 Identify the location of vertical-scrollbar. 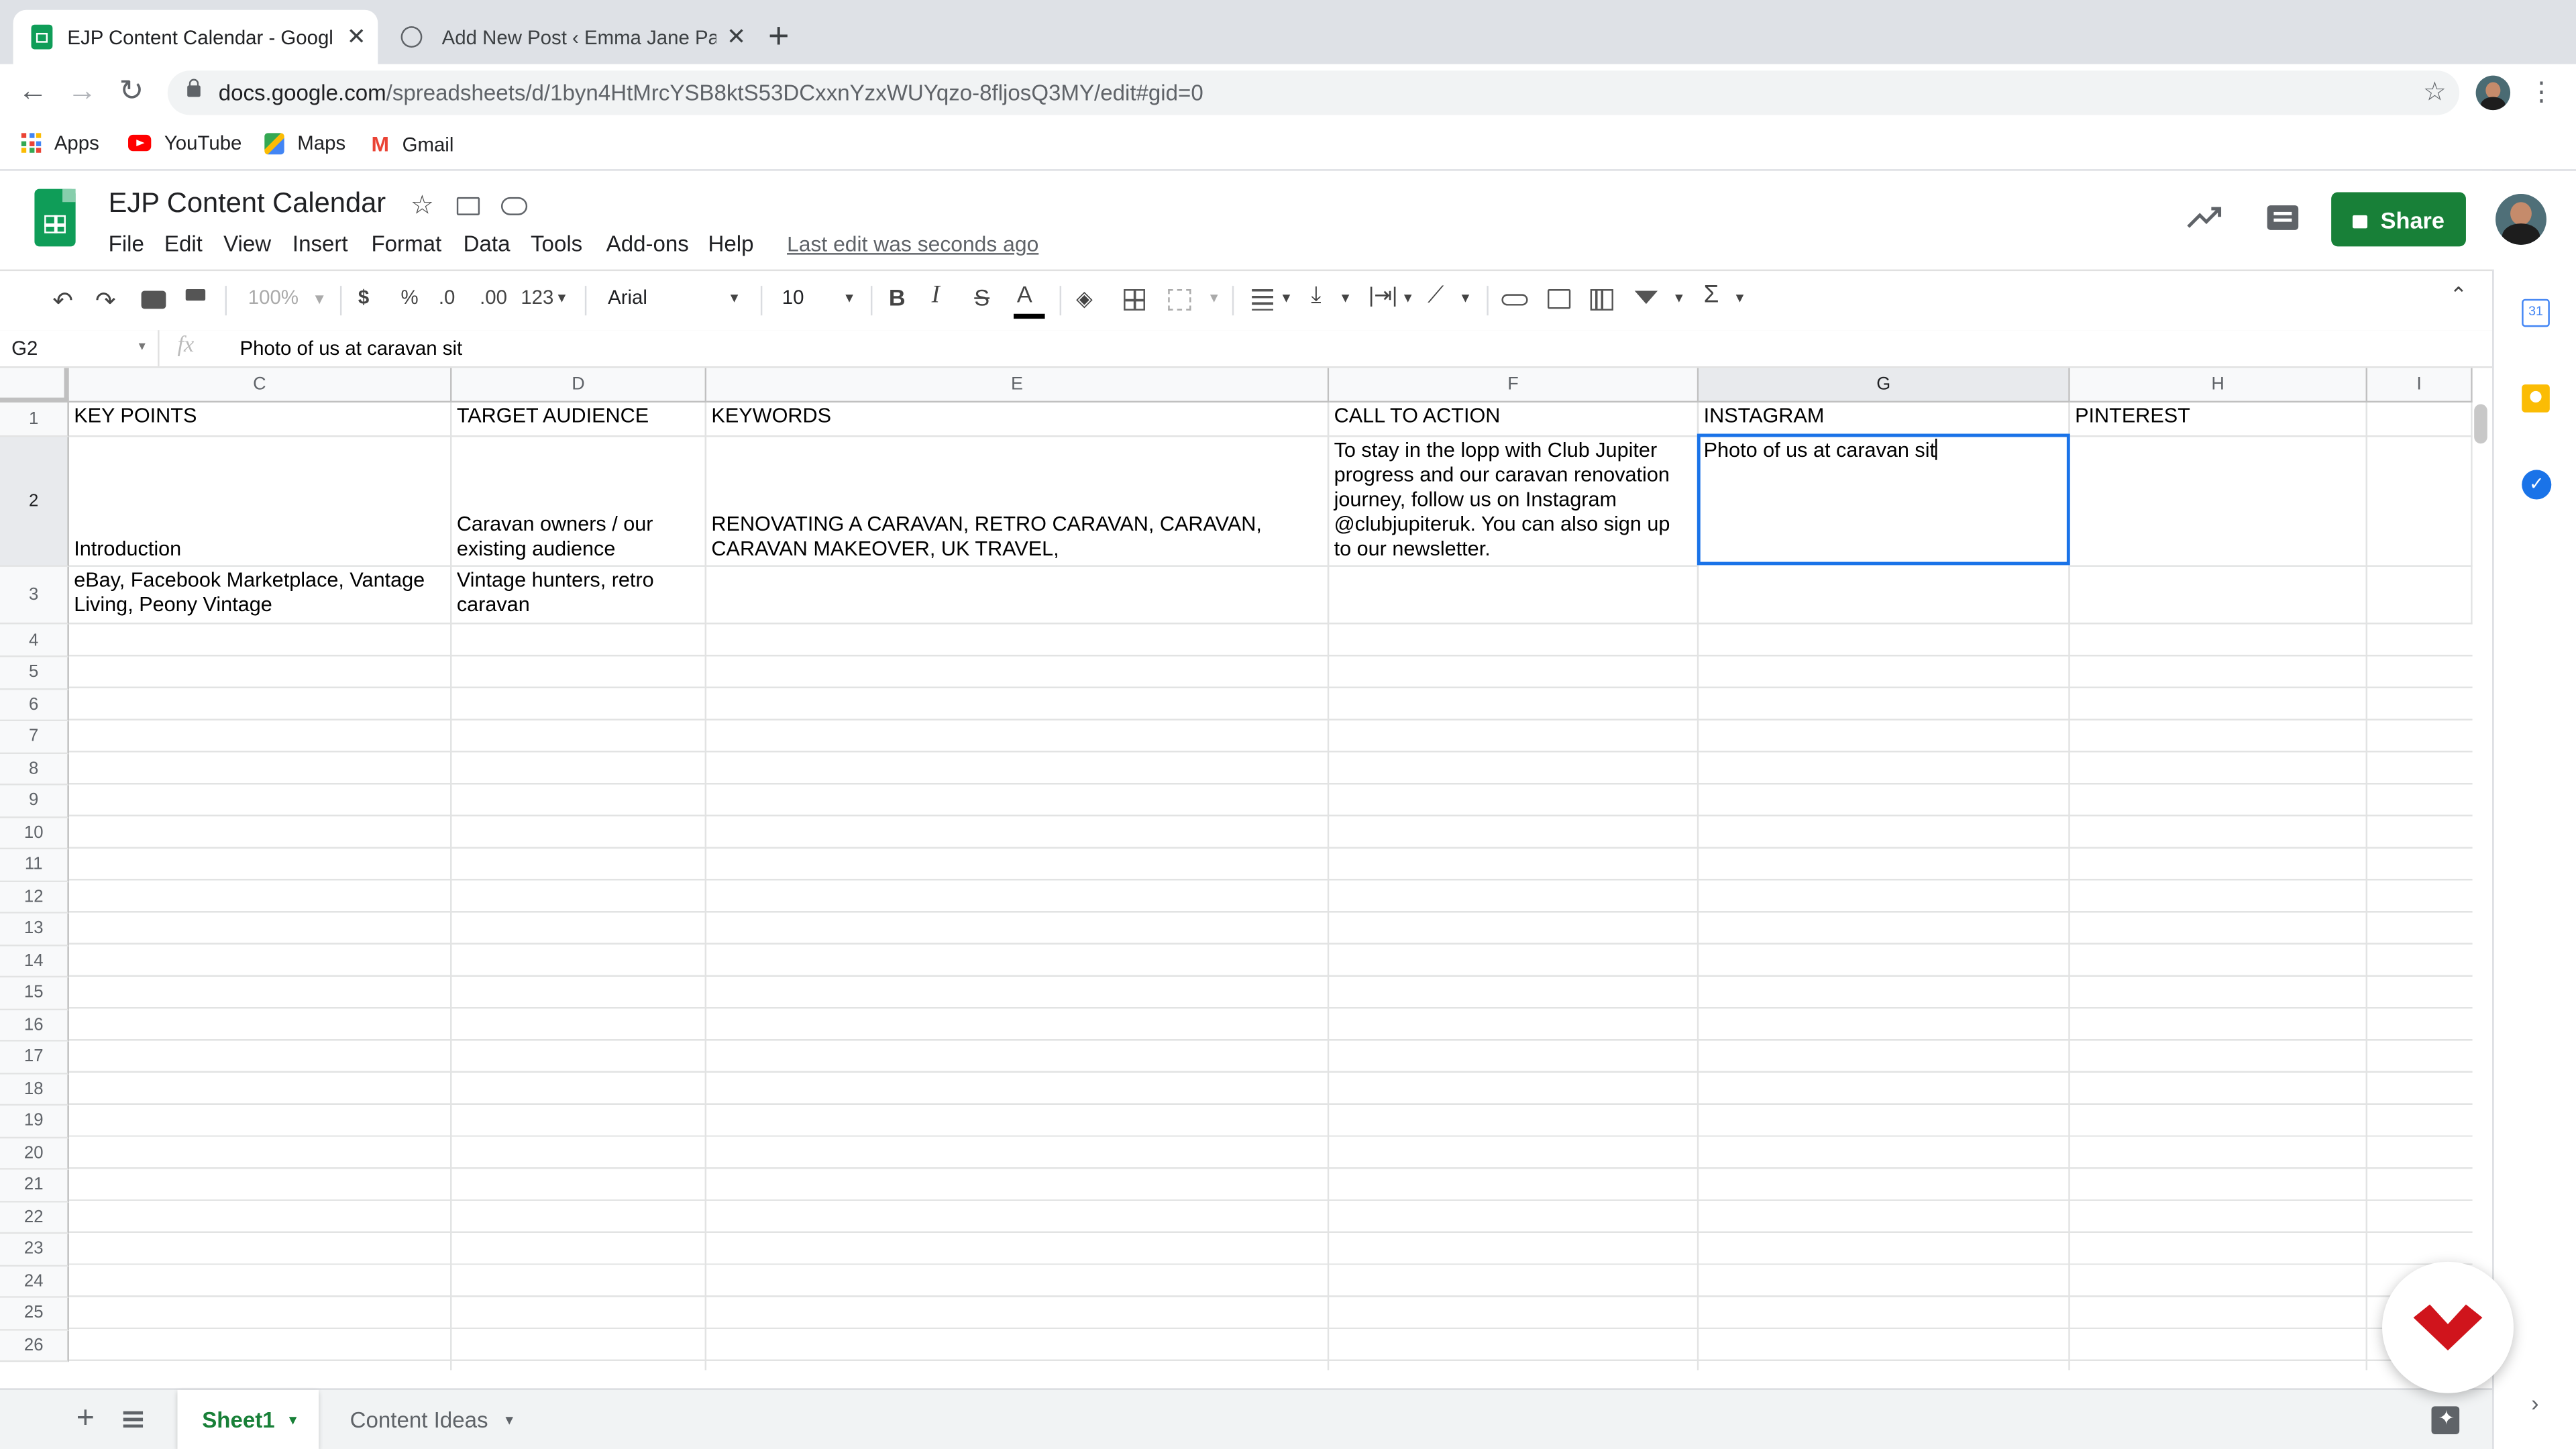
(2480, 424).